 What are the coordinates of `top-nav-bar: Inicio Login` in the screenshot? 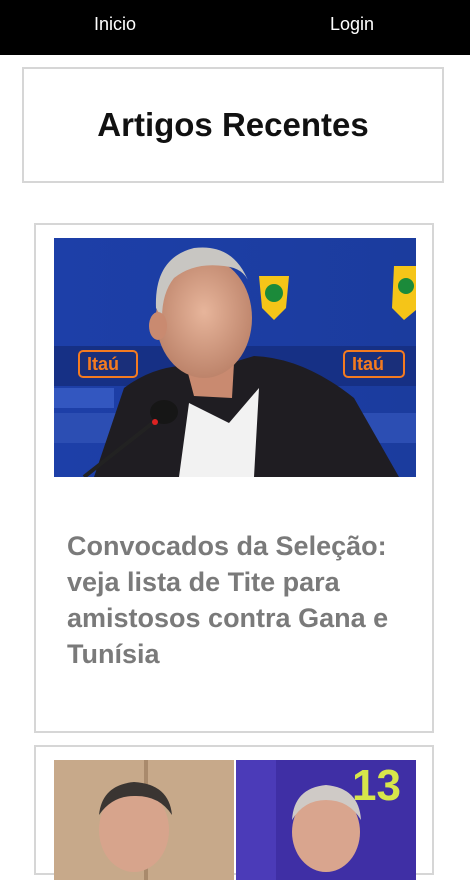 It's located at (235, 27).